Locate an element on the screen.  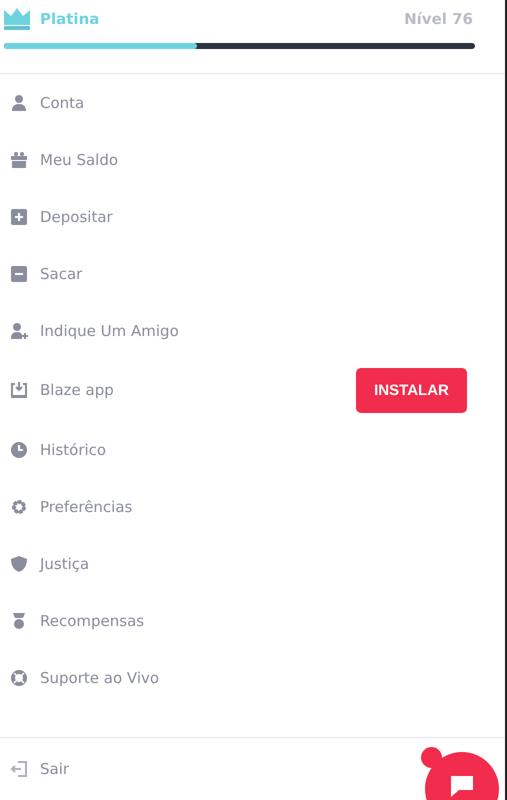
medal-icon is located at coordinates (19, 621).